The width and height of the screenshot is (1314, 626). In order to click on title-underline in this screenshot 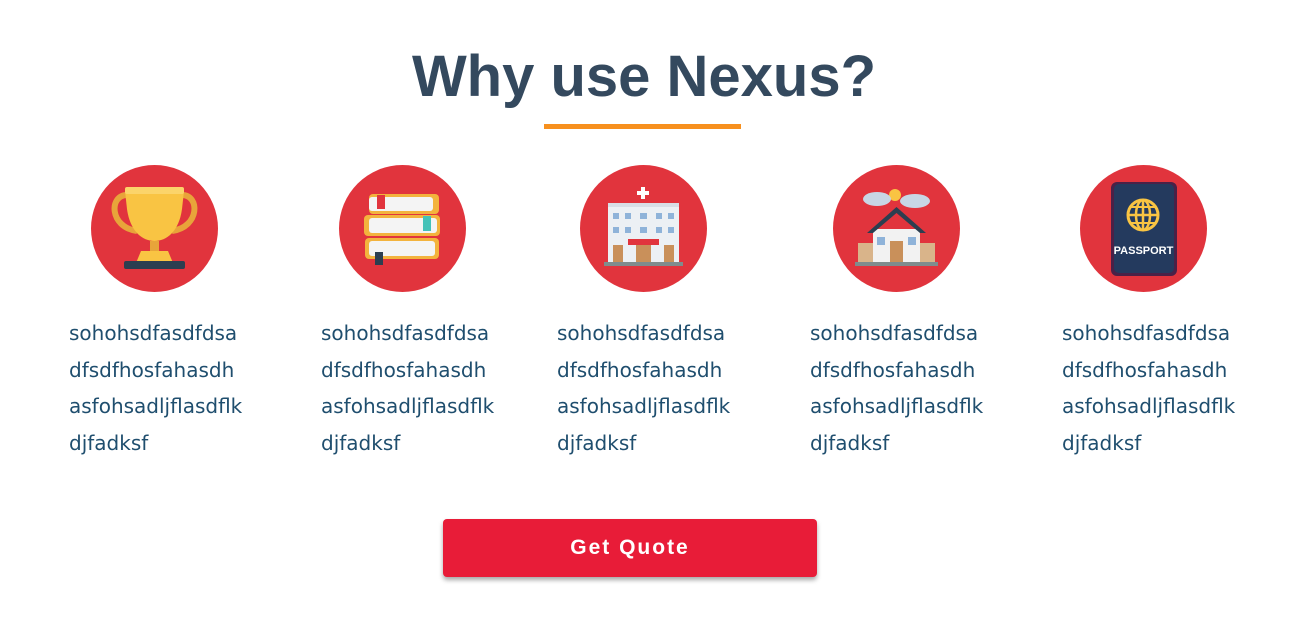, I will do `click(642, 126)`.